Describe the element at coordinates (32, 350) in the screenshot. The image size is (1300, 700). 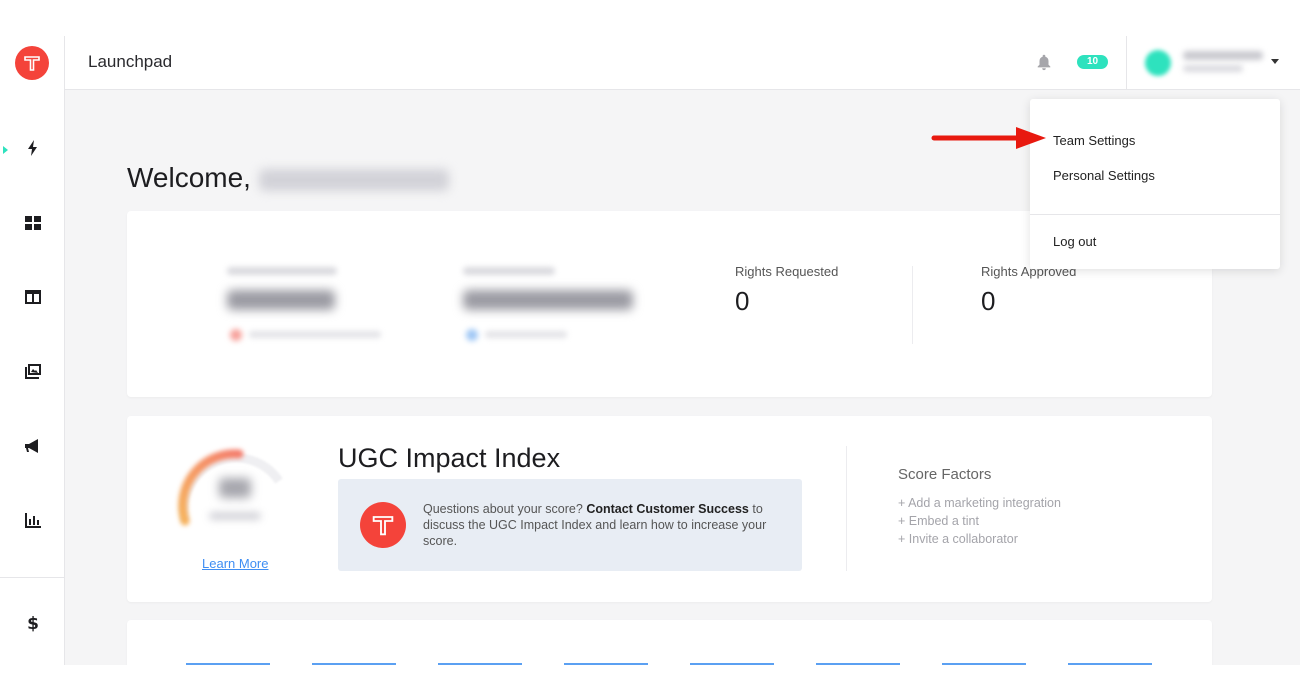
I see `sidebar: $` at that location.